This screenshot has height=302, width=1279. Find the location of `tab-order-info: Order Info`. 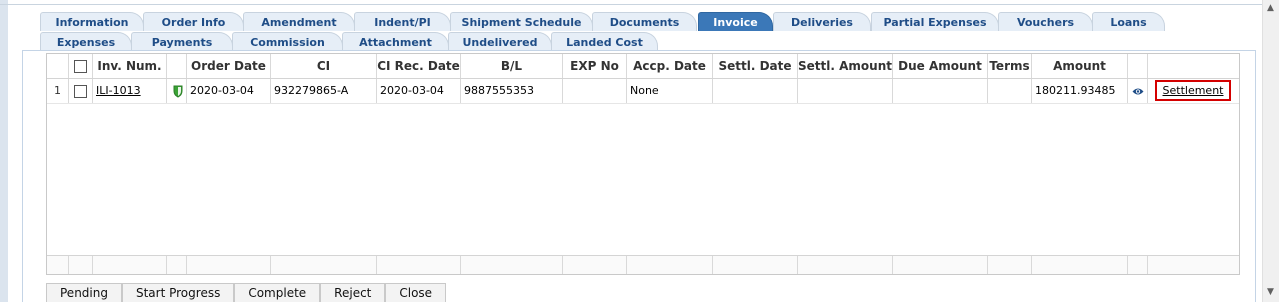

tab-order-info: Order Info is located at coordinates (193, 21).